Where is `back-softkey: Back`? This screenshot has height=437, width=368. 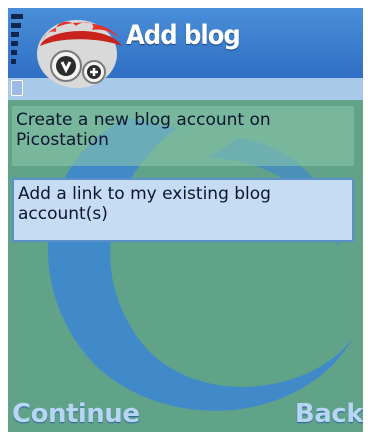
back-softkey: Back is located at coordinates (329, 414).